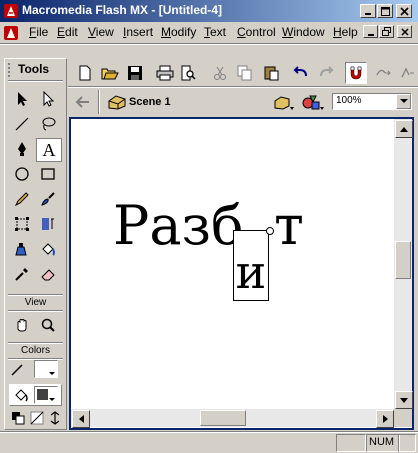 The width and height of the screenshot is (418, 453). Describe the element at coordinates (21, 395) in the screenshot. I see `fill-color-icon` at that location.